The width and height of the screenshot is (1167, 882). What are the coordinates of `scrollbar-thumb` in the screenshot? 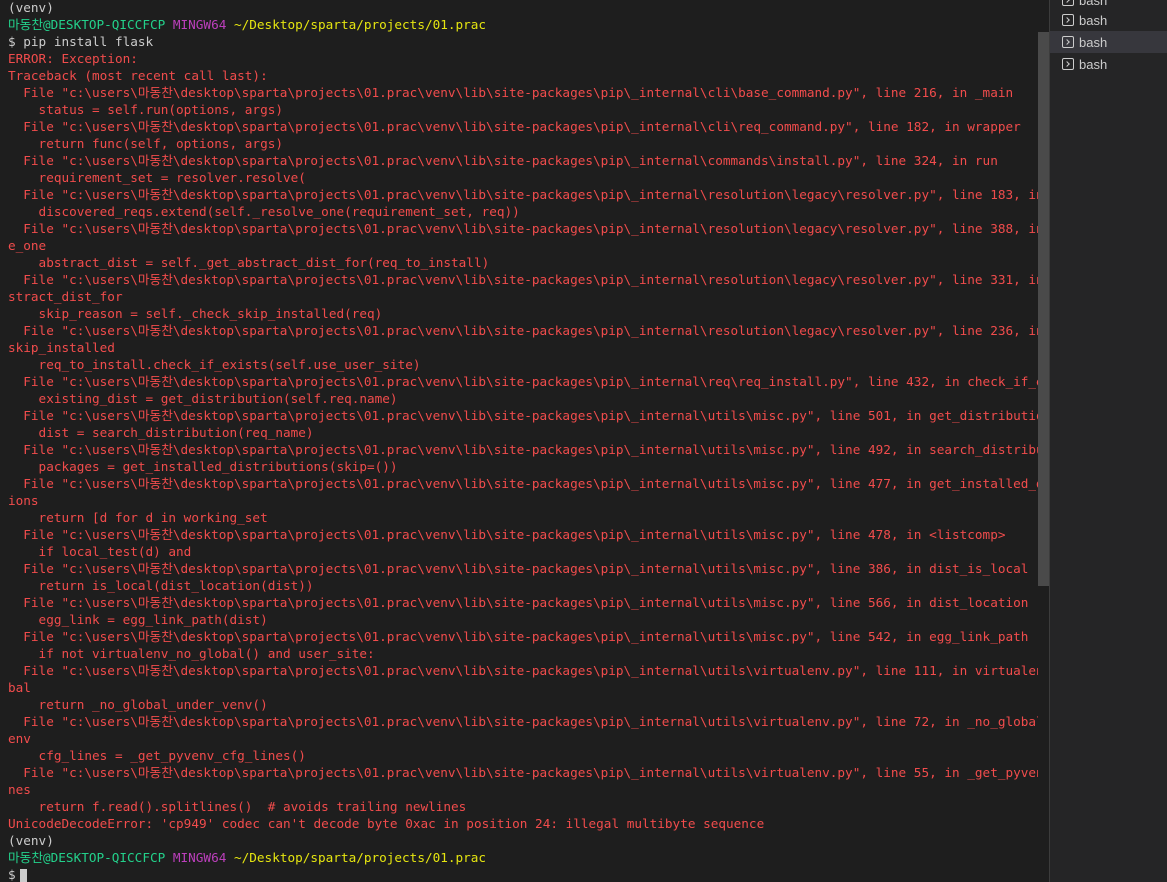 It's located at (1043, 309).